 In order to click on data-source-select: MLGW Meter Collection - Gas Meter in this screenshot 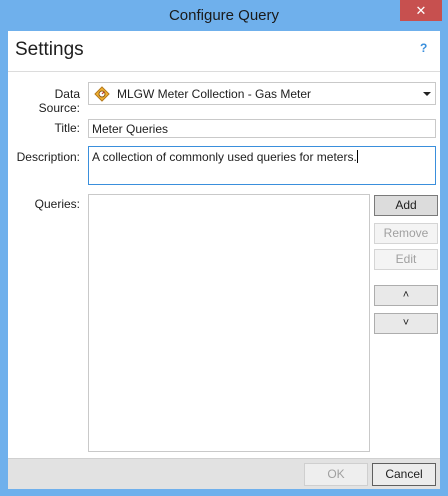, I will do `click(262, 93)`.